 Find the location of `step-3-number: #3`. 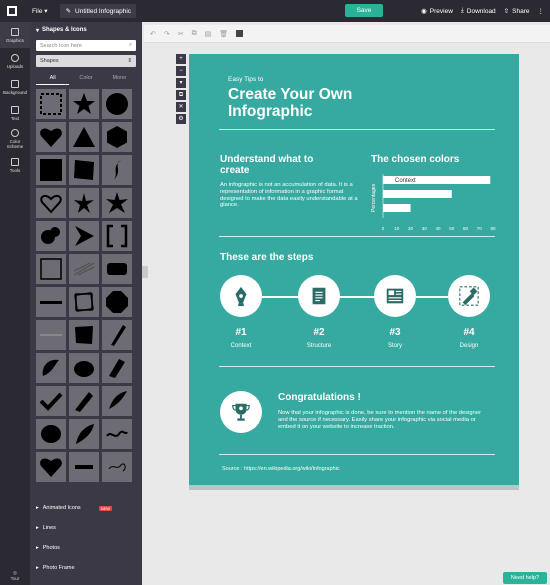

step-3-number: #3 is located at coordinates (395, 332).